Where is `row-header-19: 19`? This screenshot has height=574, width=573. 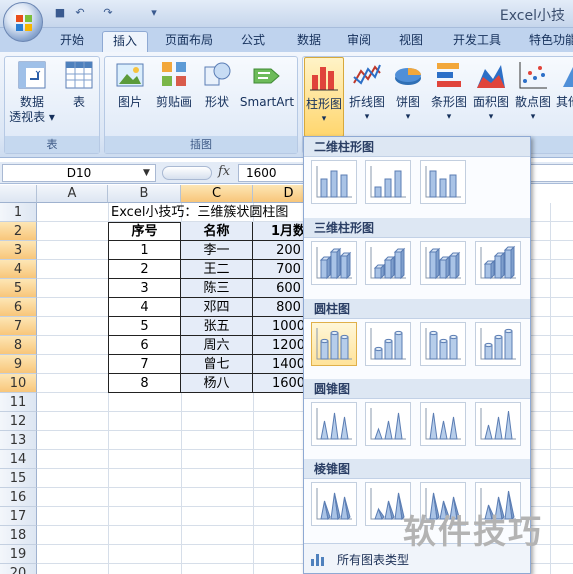 row-header-19: 19 is located at coordinates (18, 554).